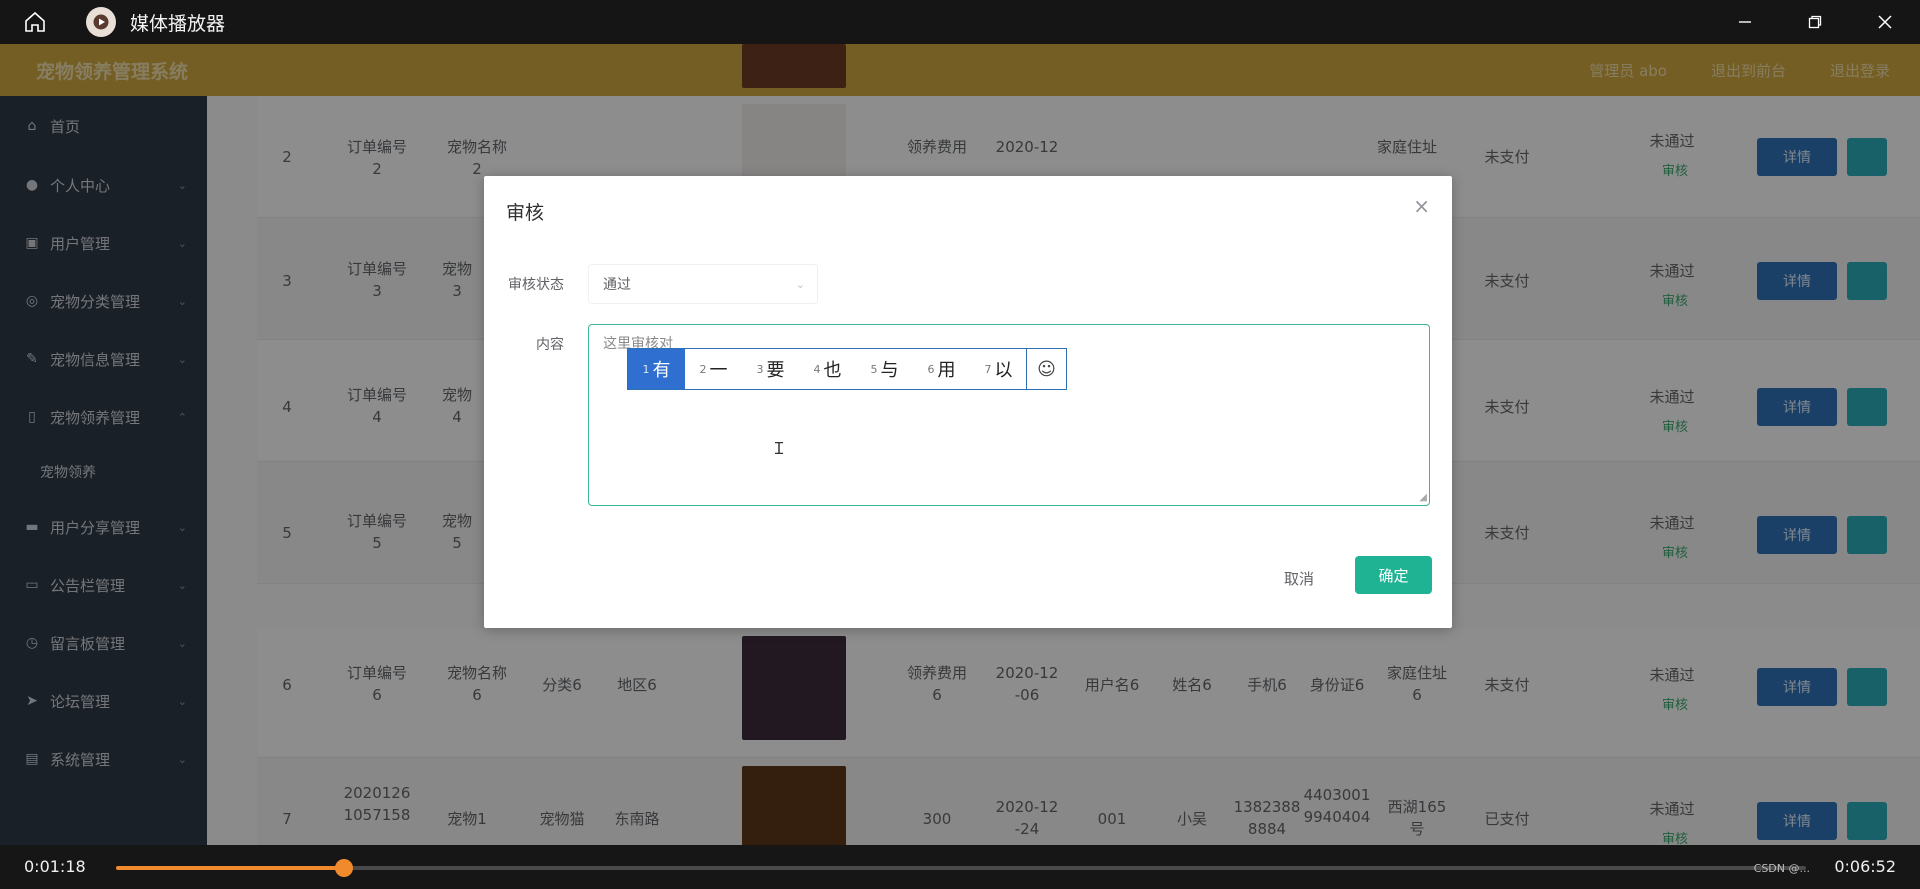 This screenshot has width=1920, height=889. I want to click on ime-candidate: 1有, so click(656, 369).